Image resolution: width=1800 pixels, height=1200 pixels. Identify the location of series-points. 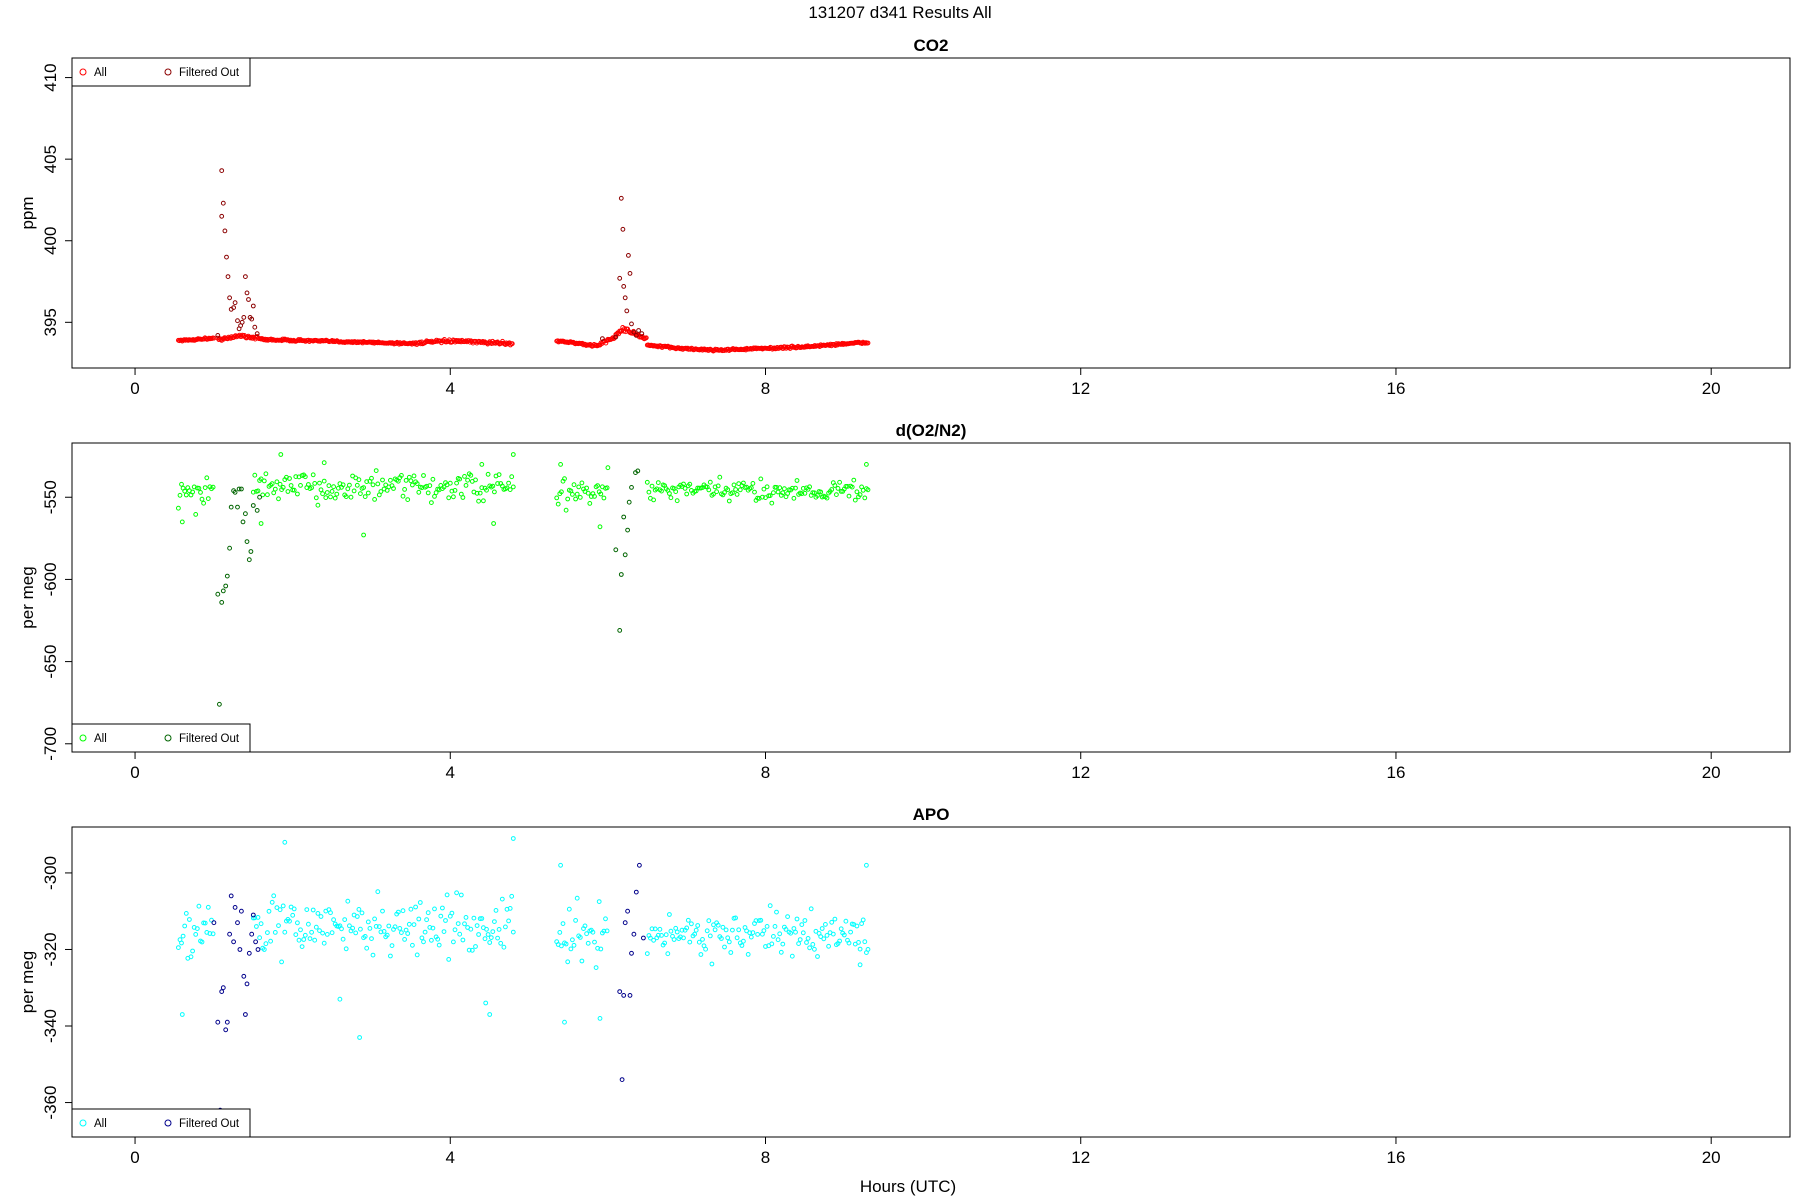
(523, 579).